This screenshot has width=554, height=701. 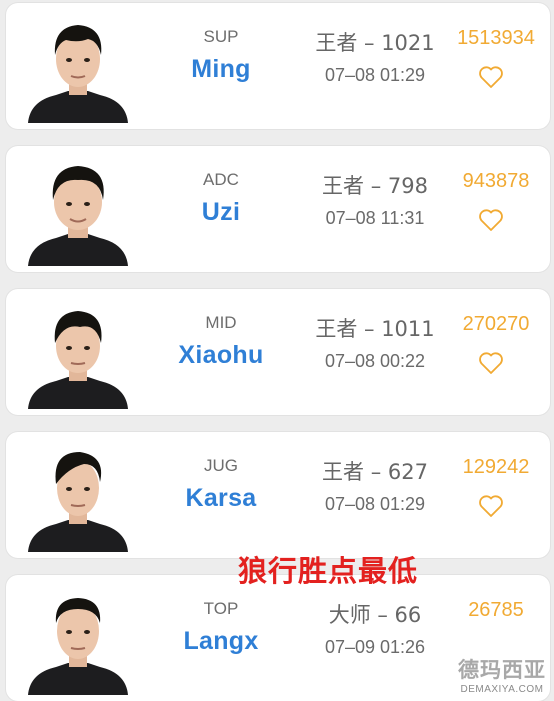 What do you see at coordinates (375, 329) in the screenshot?
I see `player-rank: 王者 – 1011` at bounding box center [375, 329].